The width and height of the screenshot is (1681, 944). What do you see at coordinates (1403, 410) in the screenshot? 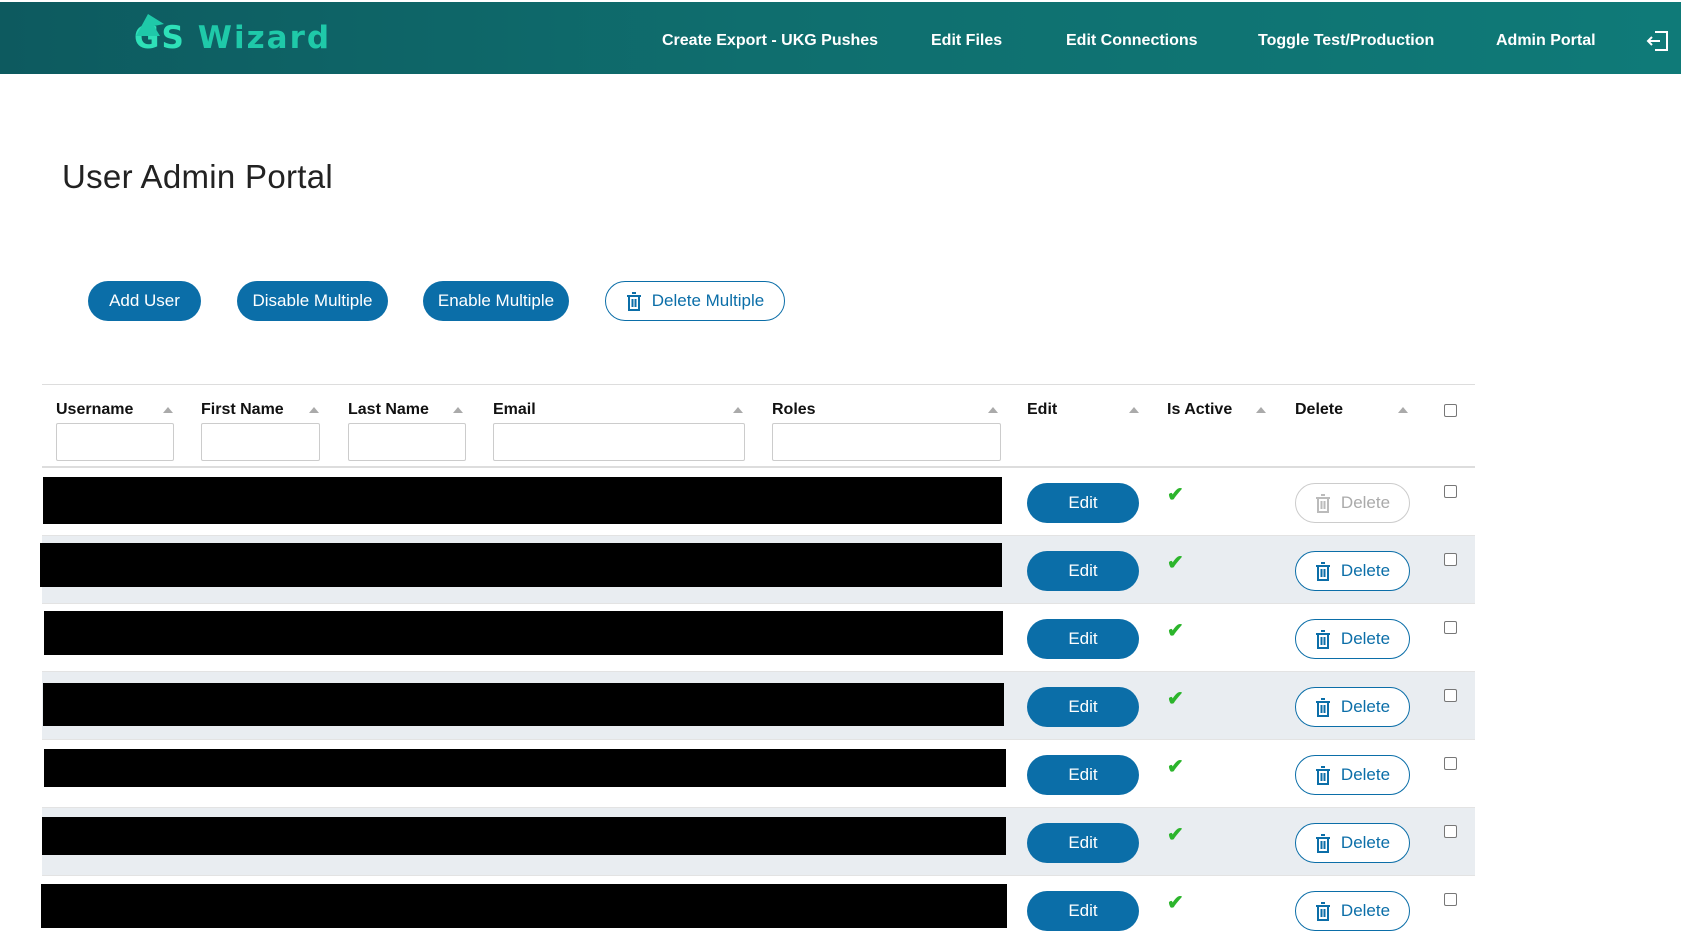
I see `sort-delete-icon` at bounding box center [1403, 410].